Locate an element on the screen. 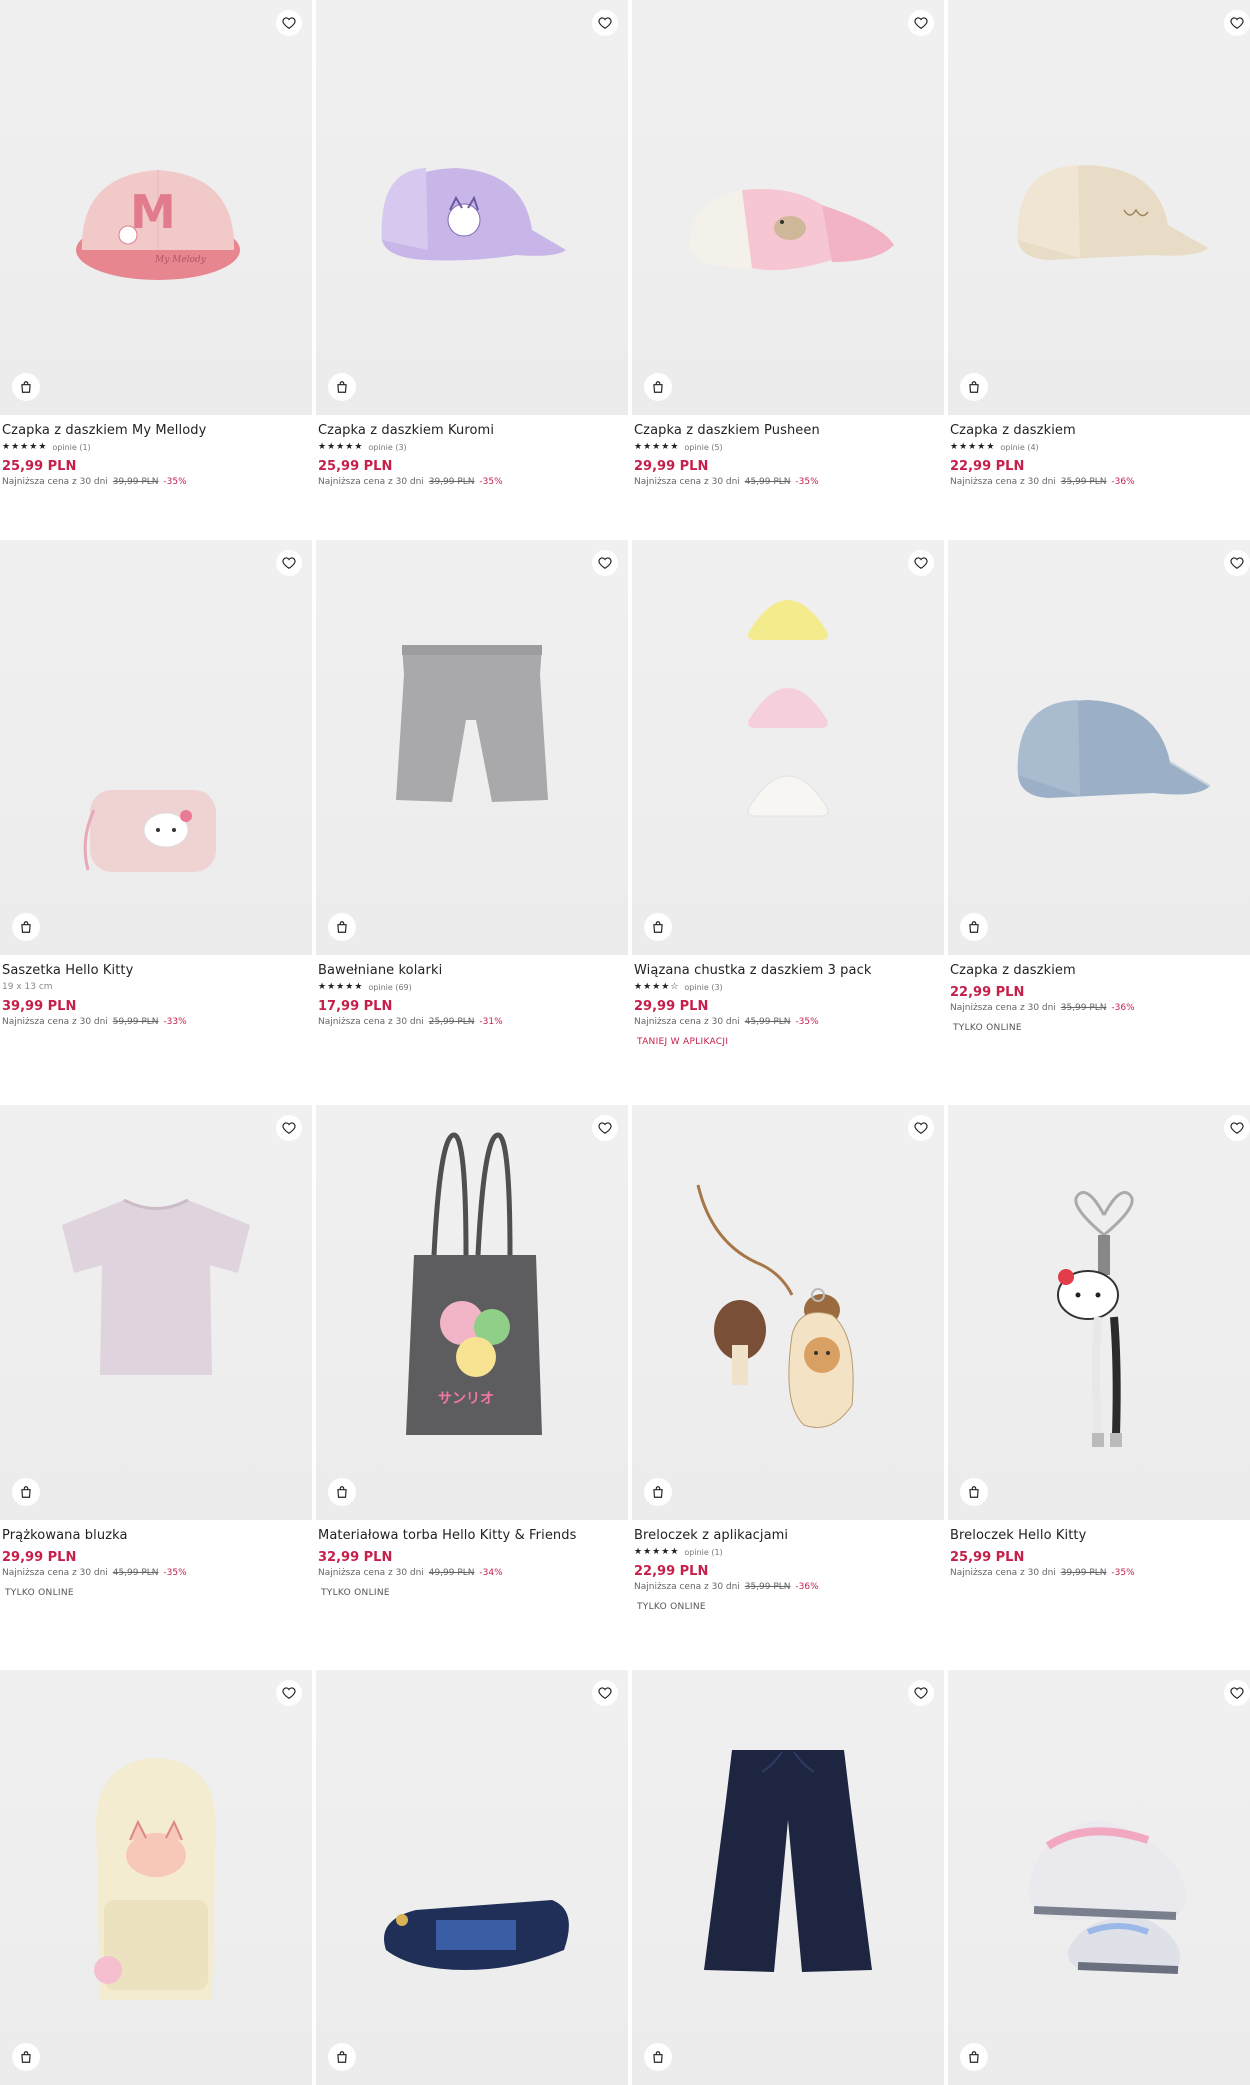 The image size is (1250, 2085). product-name: Bawełniane kolarki is located at coordinates (472, 971).